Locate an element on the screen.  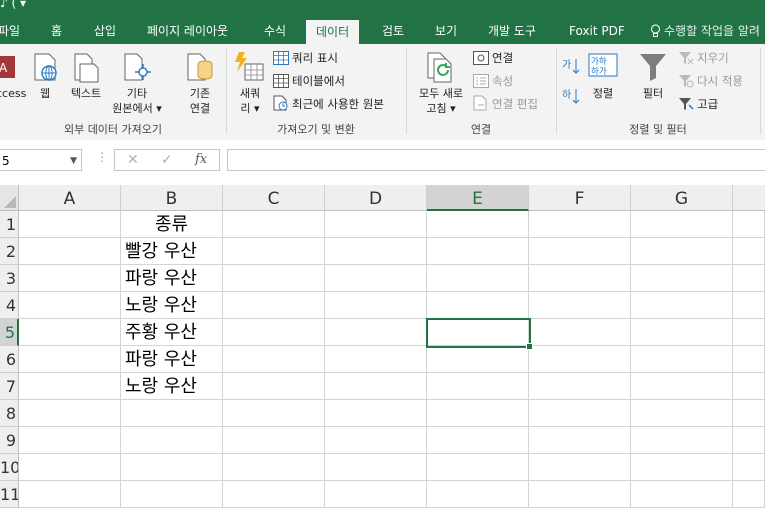
column-header-e: E is located at coordinates (478, 198).